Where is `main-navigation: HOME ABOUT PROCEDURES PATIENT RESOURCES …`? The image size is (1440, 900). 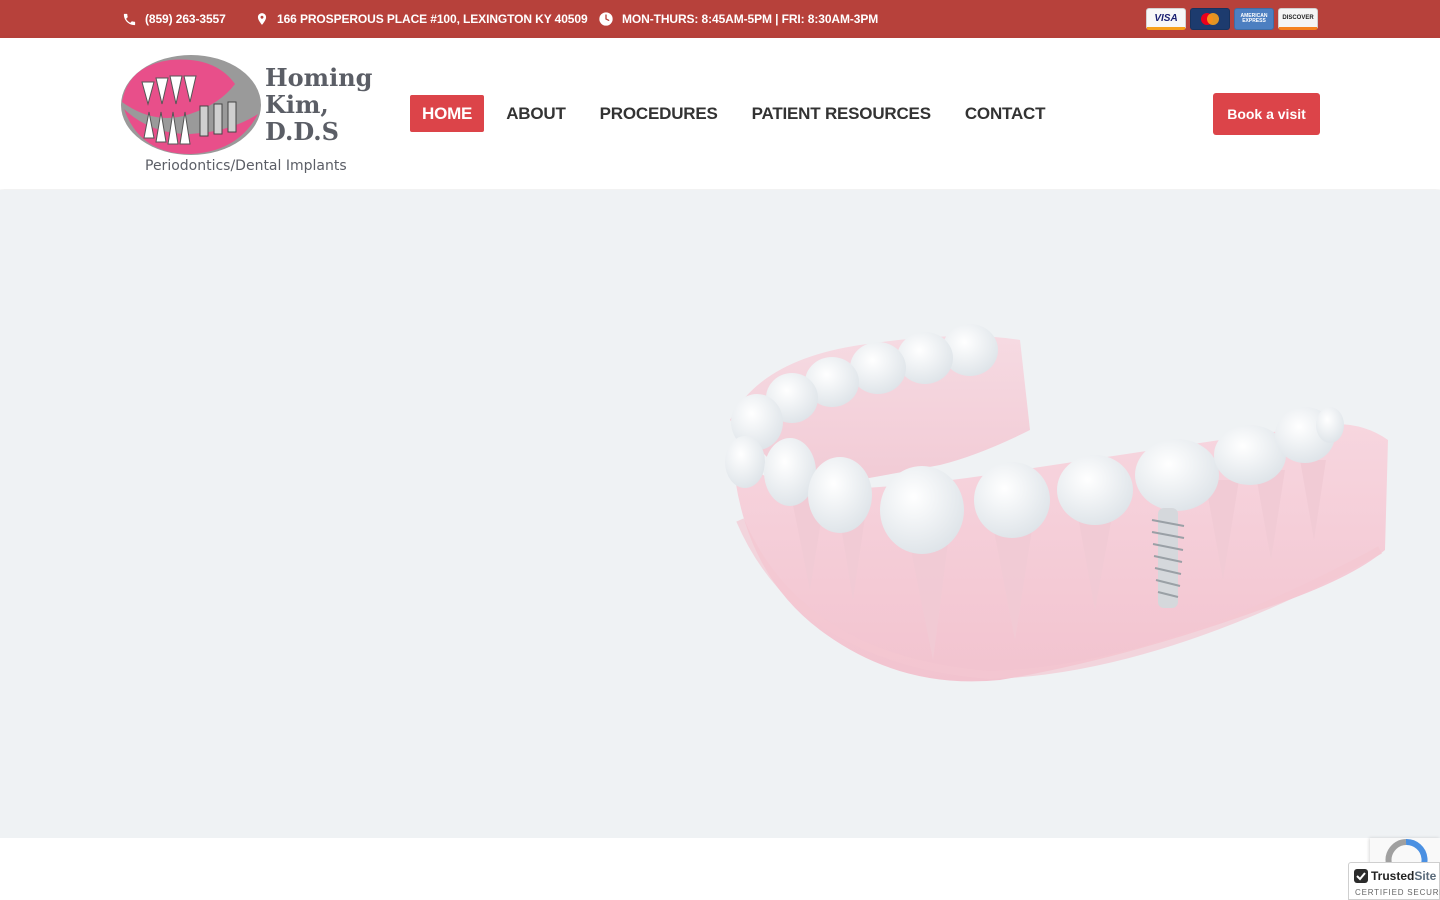
main-navigation: HOME ABOUT PROCEDURES PATIENT RESOURCES … is located at coordinates (738, 113).